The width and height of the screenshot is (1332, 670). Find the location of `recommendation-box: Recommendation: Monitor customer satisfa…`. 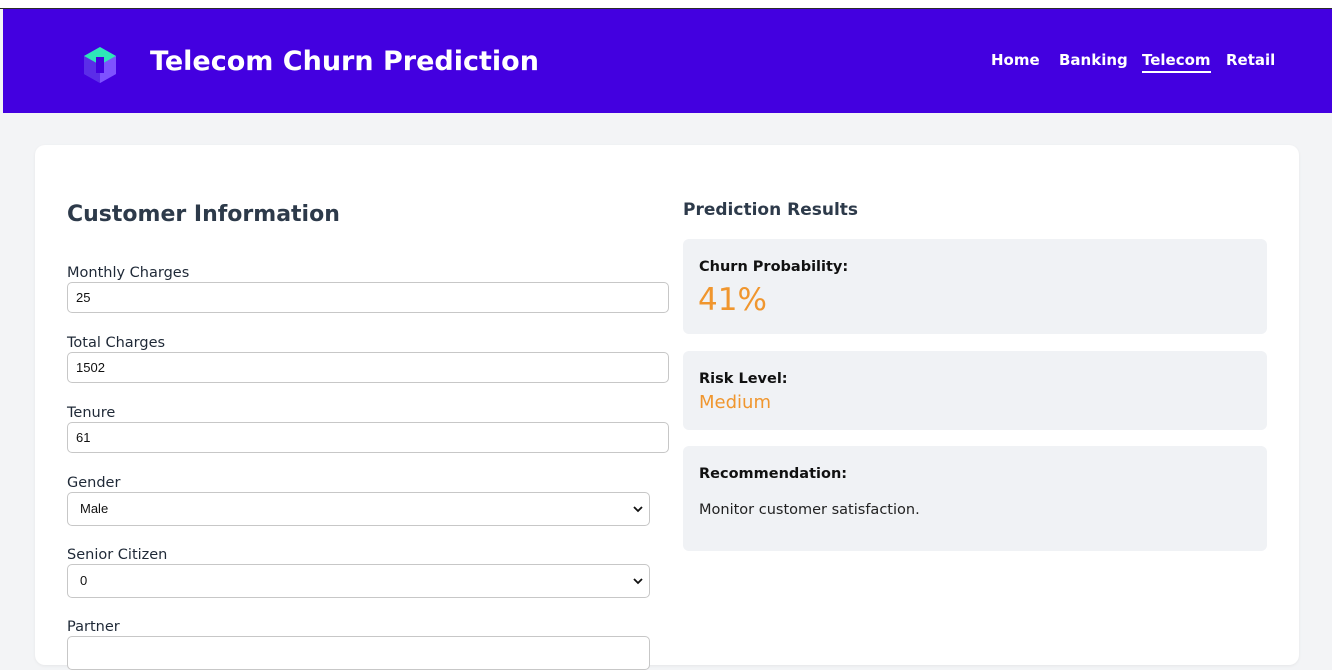

recommendation-box: Recommendation: Monitor customer satisfa… is located at coordinates (975, 498).